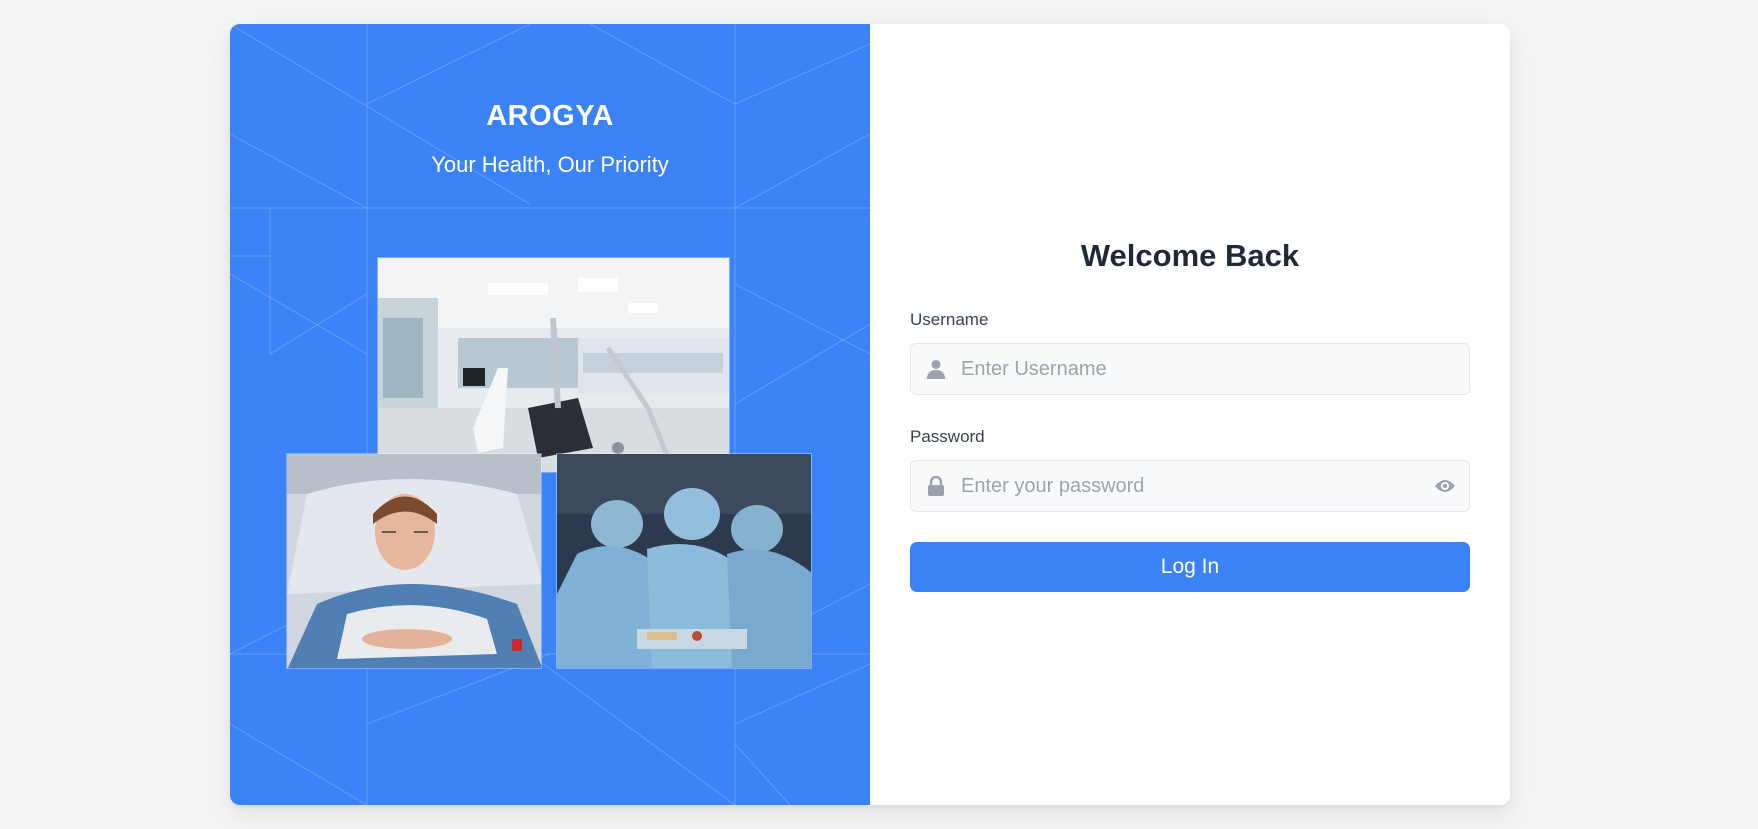  I want to click on brand-tagline: Your Health, Our Priority, so click(550, 164).